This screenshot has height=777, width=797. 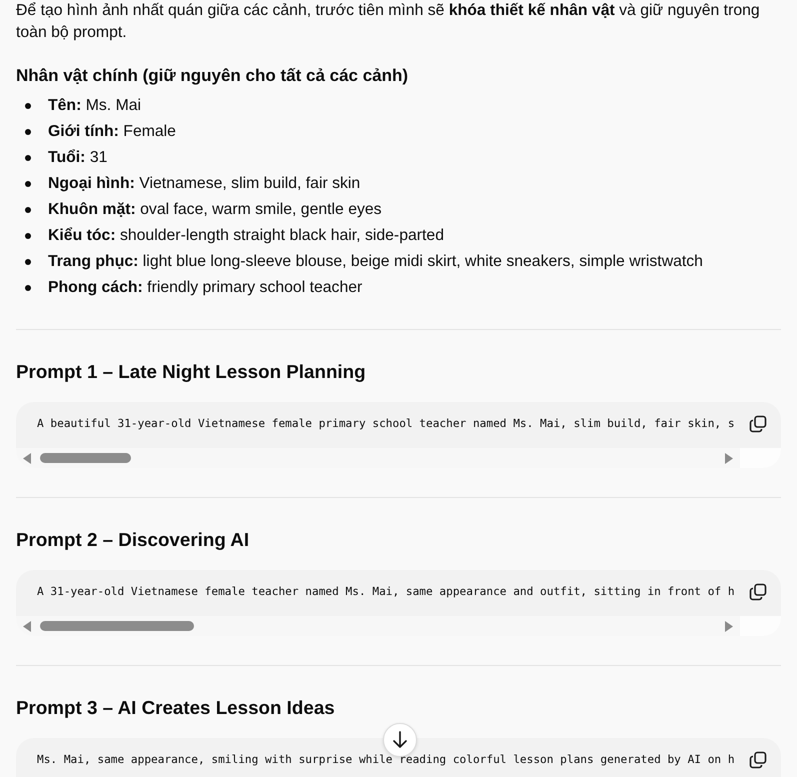 I want to click on code-text: A 31-year-old Vietnamese female teacher named Ms. Mai, same appearance and outfit, sitting in front of h, so click(x=386, y=592).